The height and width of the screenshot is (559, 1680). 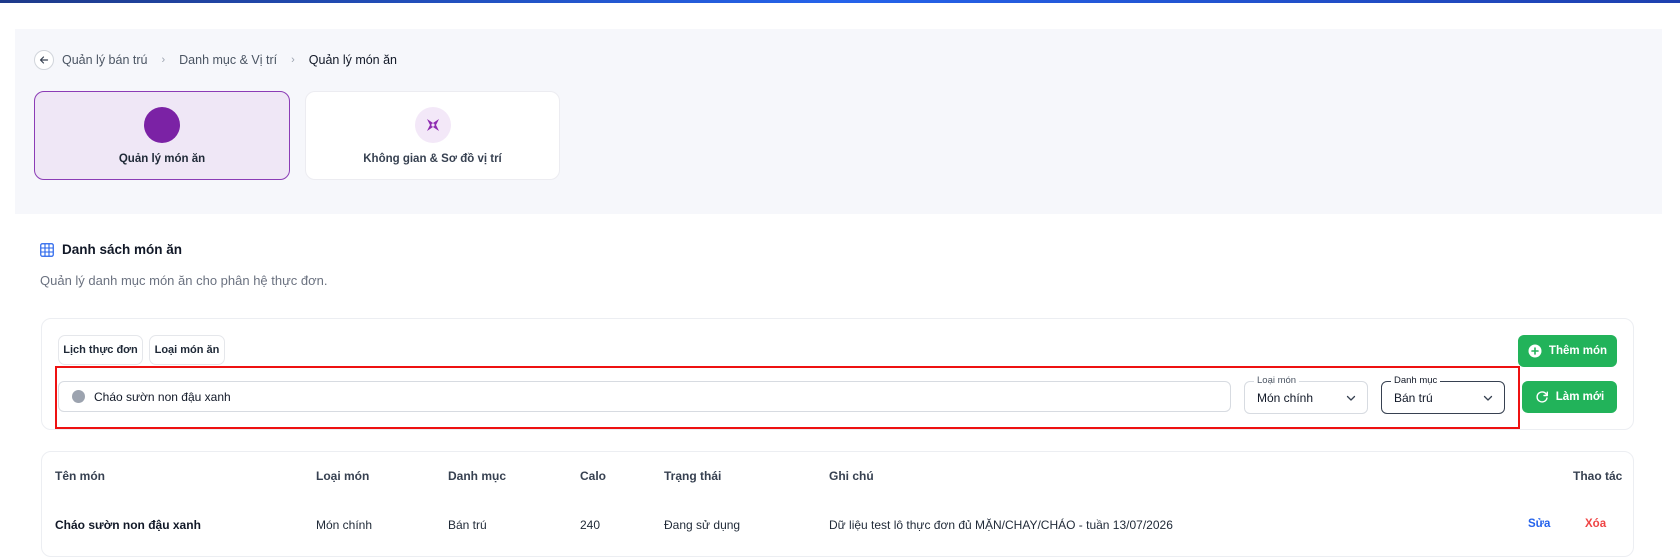 I want to click on breadcrumb-item-ban-tru: Quản lý bán trú, so click(x=104, y=60).